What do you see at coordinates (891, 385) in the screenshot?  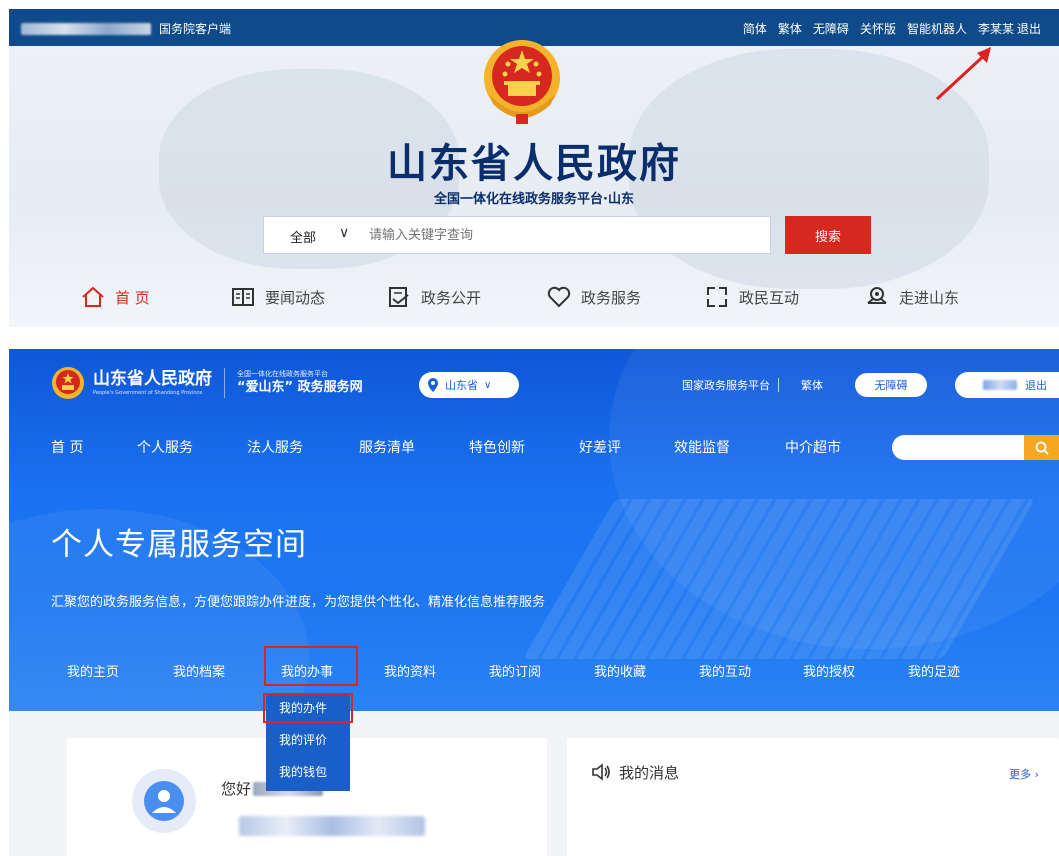 I see `accessible-button: 无障碍` at bounding box center [891, 385].